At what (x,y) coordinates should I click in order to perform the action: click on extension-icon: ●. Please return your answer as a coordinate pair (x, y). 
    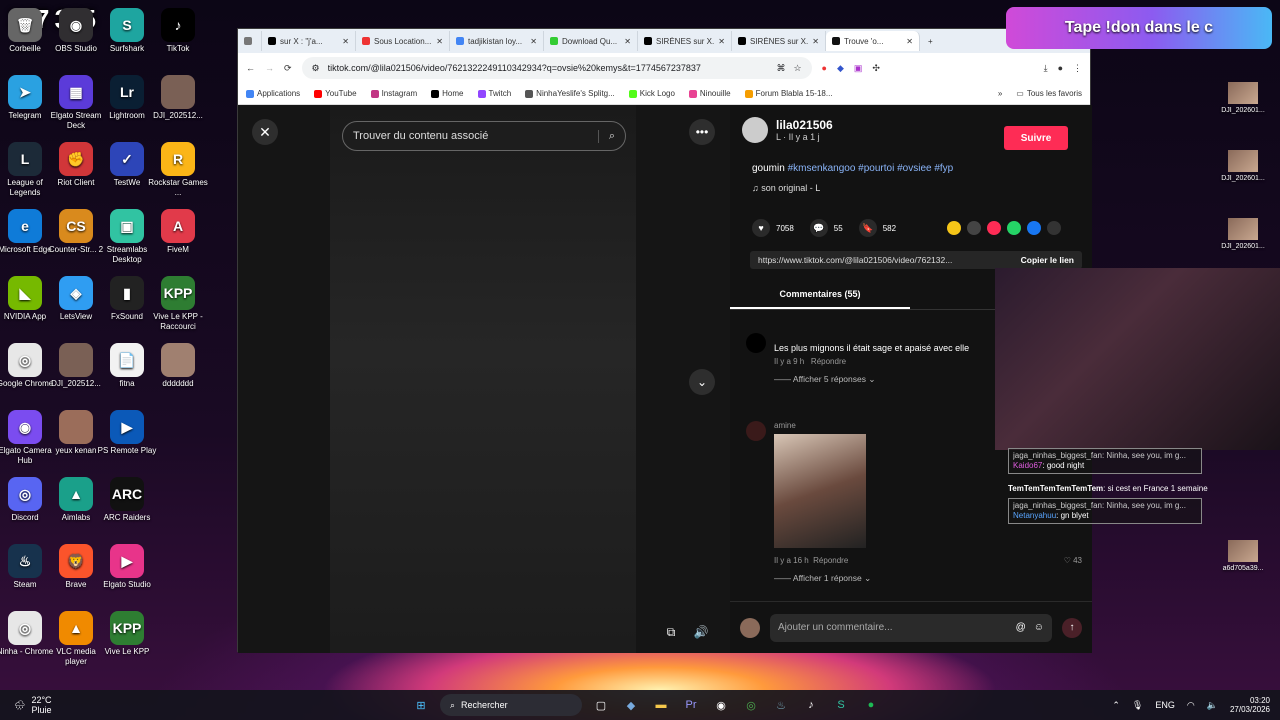
    Looking at the image, I should click on (824, 68).